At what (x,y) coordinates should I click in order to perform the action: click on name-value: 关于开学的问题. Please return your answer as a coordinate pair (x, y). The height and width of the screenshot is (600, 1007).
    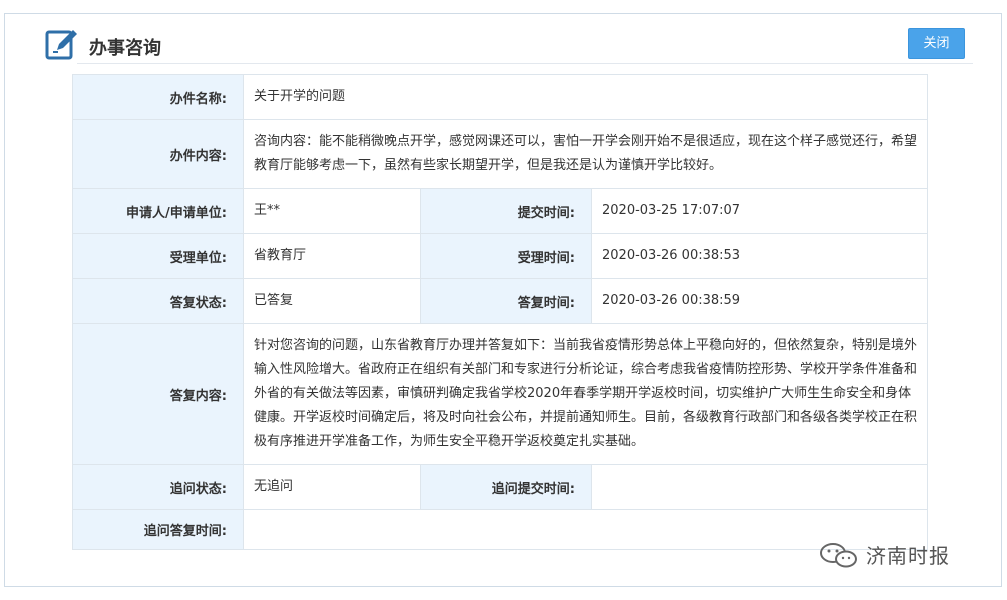
    Looking at the image, I should click on (585, 97).